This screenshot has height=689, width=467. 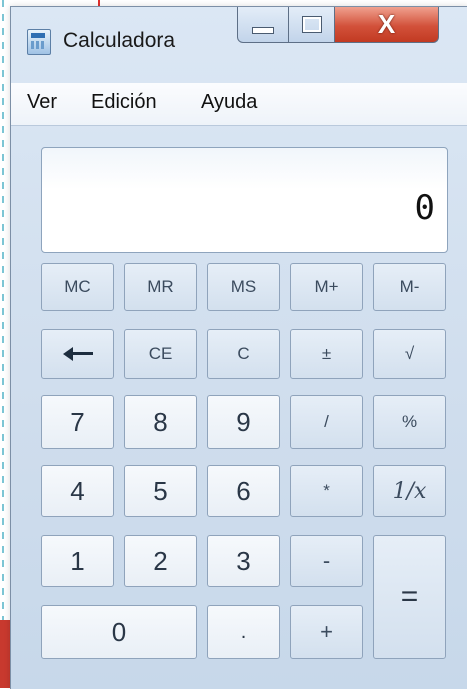 I want to click on title-bar: Calculadora X, so click(x=239, y=45).